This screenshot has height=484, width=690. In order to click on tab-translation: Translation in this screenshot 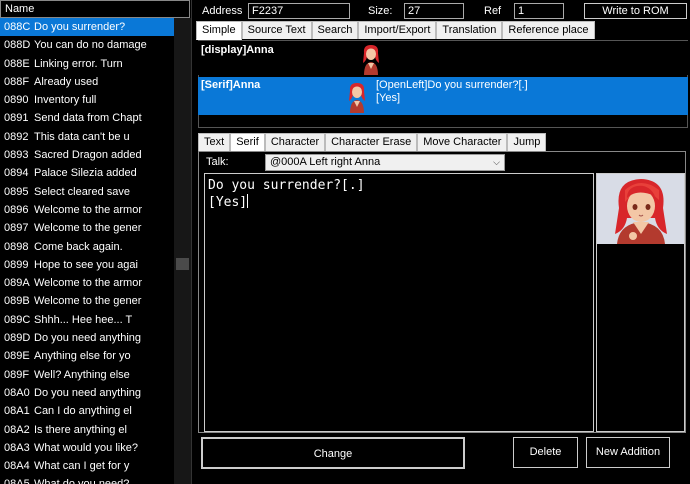, I will do `click(469, 30)`.